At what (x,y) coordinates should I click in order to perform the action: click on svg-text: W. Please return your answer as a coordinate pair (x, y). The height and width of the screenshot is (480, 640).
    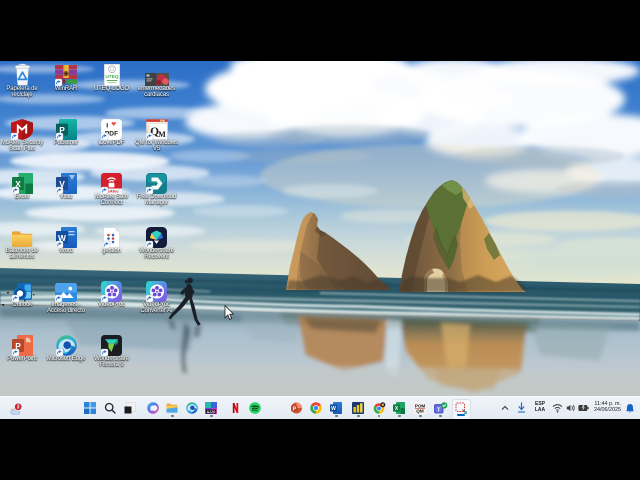
    Looking at the image, I should click on (333, 409).